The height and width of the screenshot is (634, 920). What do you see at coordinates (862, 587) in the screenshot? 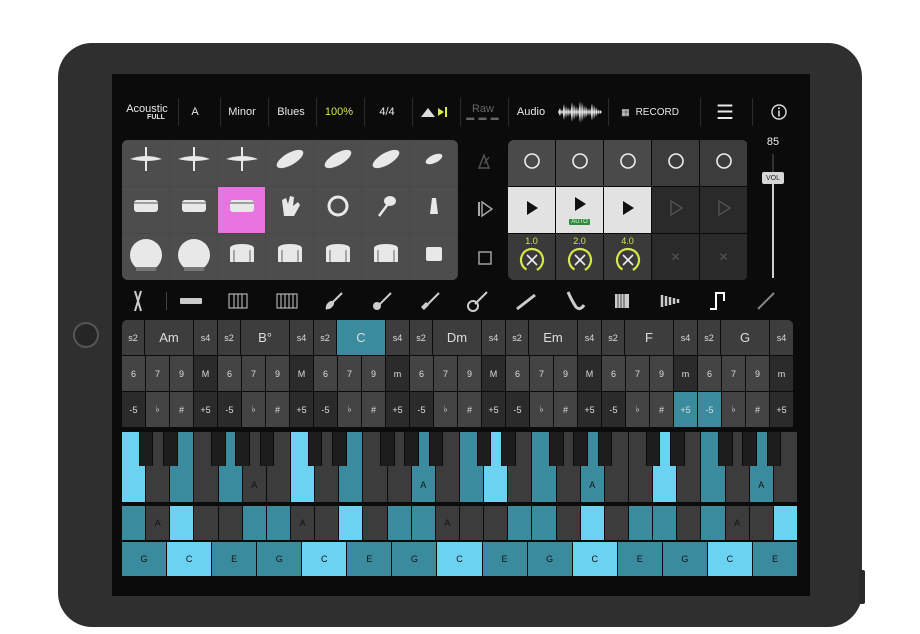
I see `side-button` at bounding box center [862, 587].